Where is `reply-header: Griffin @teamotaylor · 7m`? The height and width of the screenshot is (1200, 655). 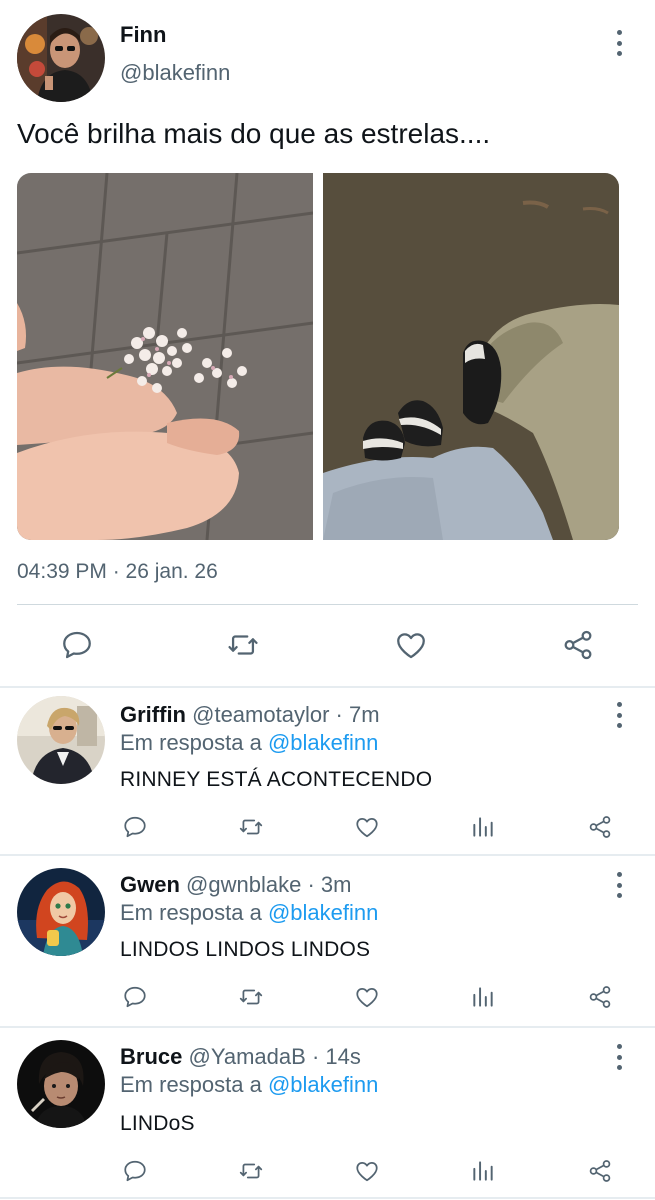 reply-header: Griffin @teamotaylor · 7m is located at coordinates (250, 715).